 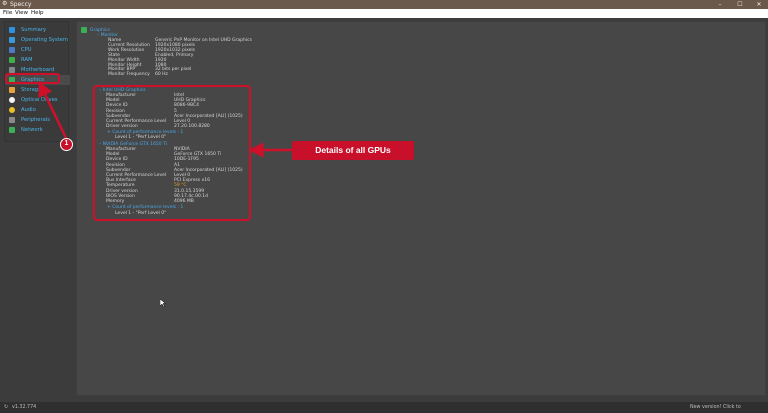 What do you see at coordinates (37, 13) in the screenshot?
I see `menu-help: Help` at bounding box center [37, 13].